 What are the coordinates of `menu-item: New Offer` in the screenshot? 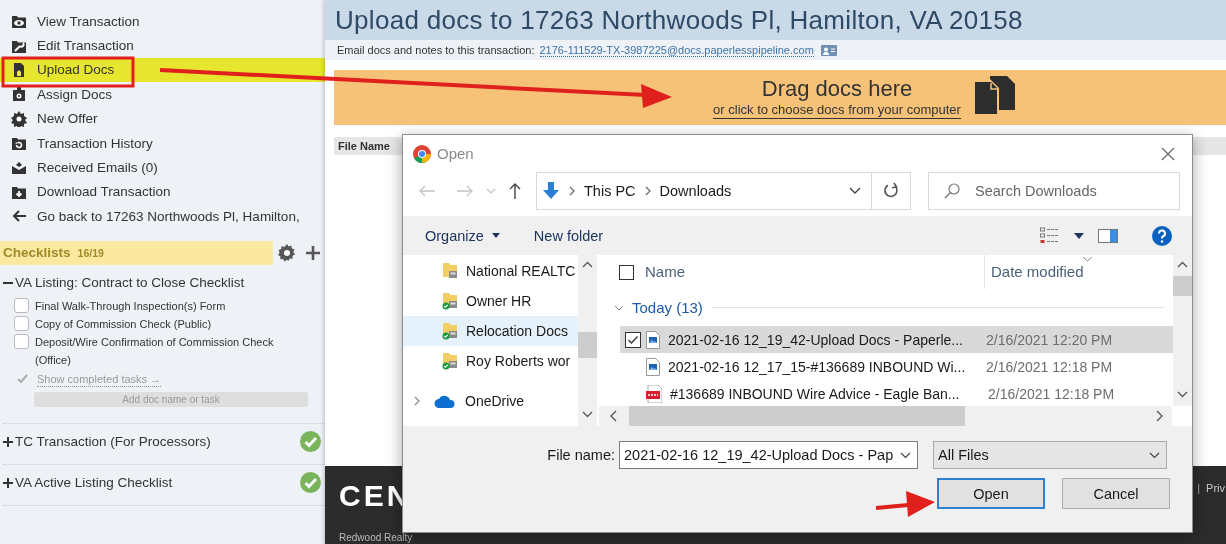 It's located at (162, 118).